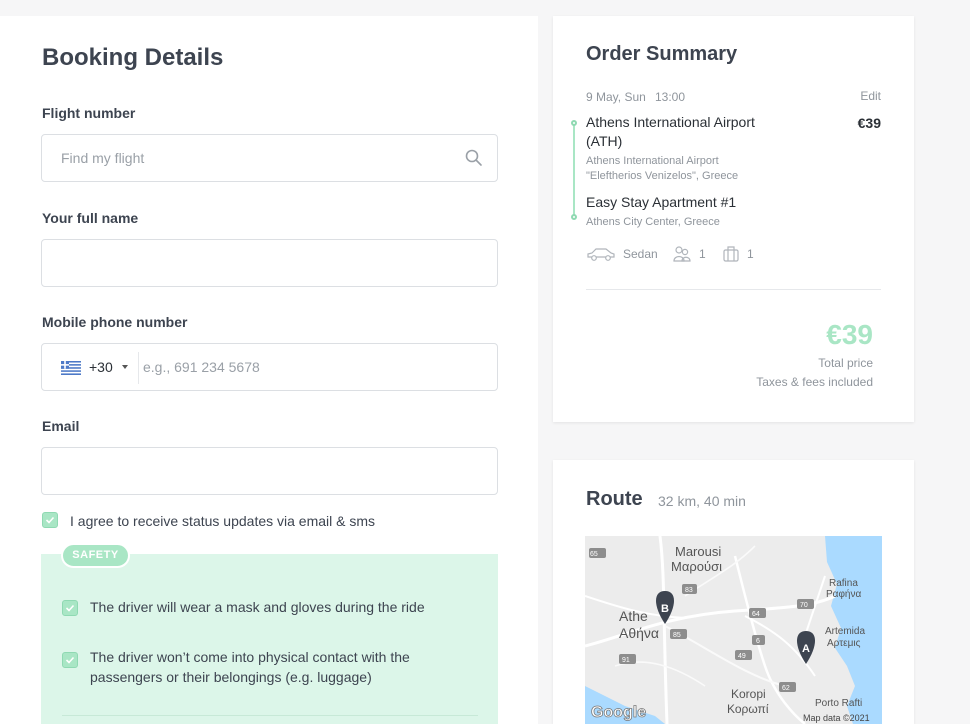 The height and width of the screenshot is (724, 970). What do you see at coordinates (677, 635) in the screenshot?
I see `road-label: 85` at bounding box center [677, 635].